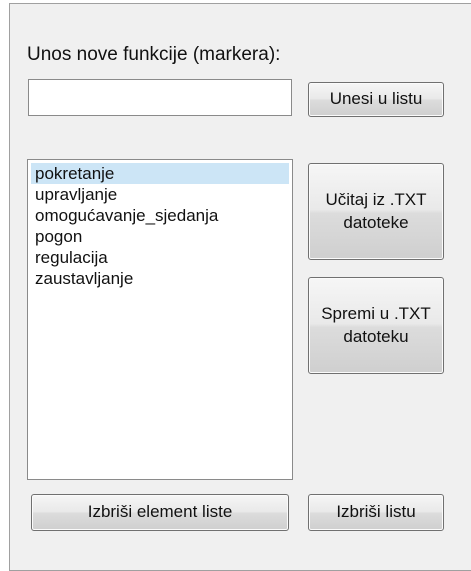 This screenshot has height=571, width=471. Describe the element at coordinates (154, 54) in the screenshot. I see `new-function-label: Unos nove funkcije (markera):` at that location.